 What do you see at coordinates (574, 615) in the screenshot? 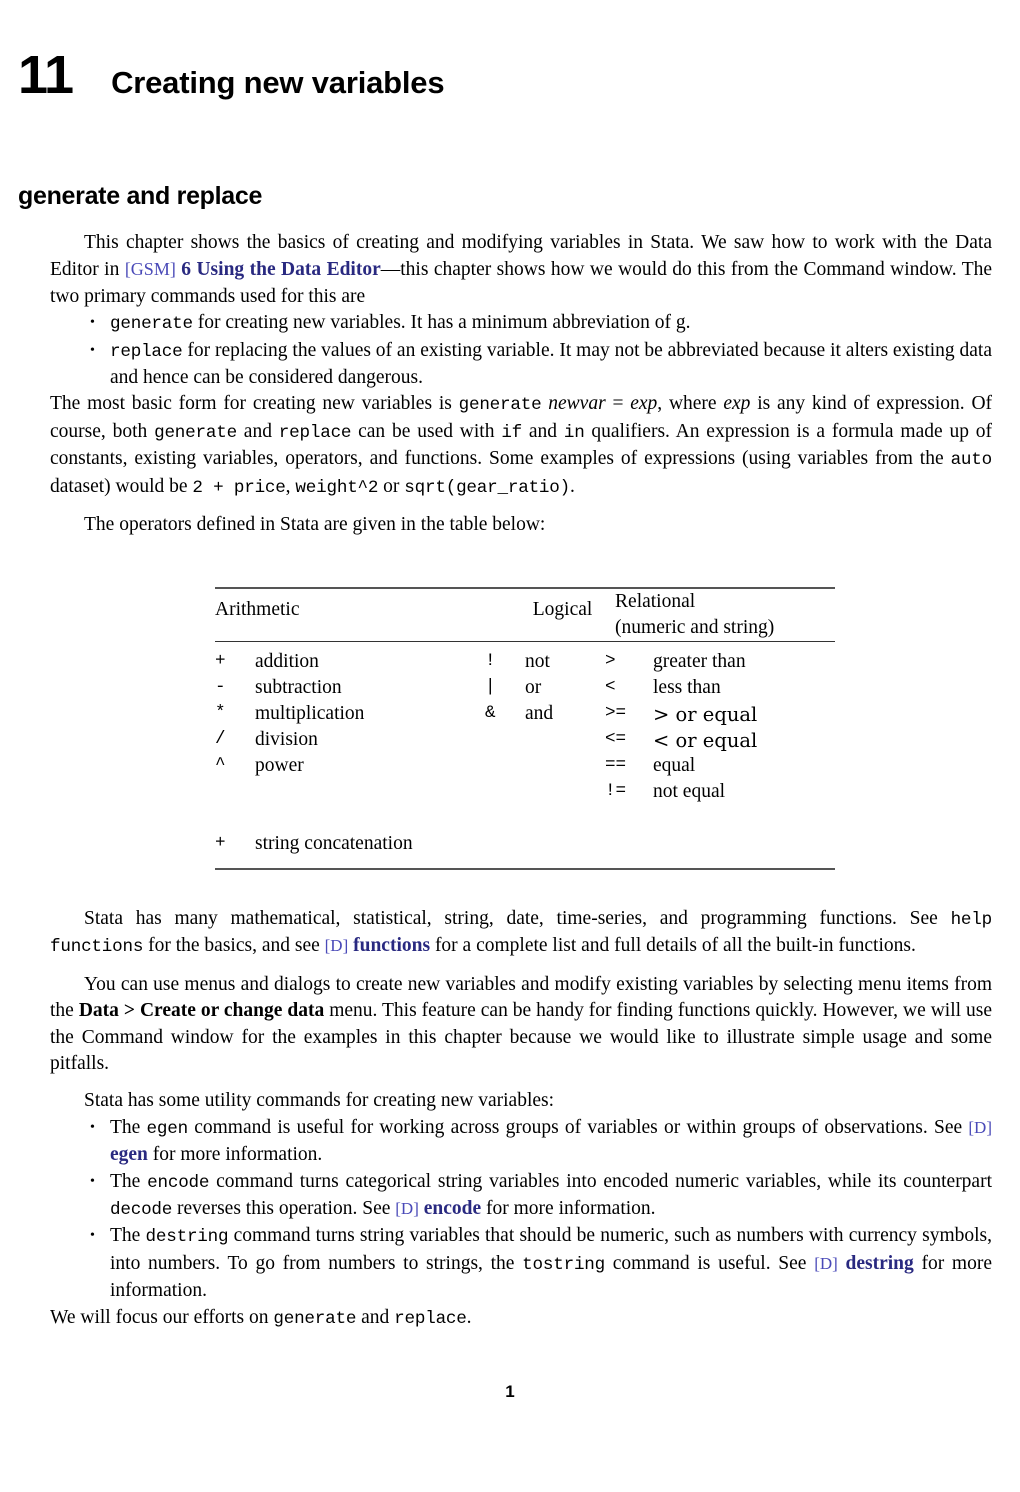
I see `header-logical: Logical` at bounding box center [574, 615].